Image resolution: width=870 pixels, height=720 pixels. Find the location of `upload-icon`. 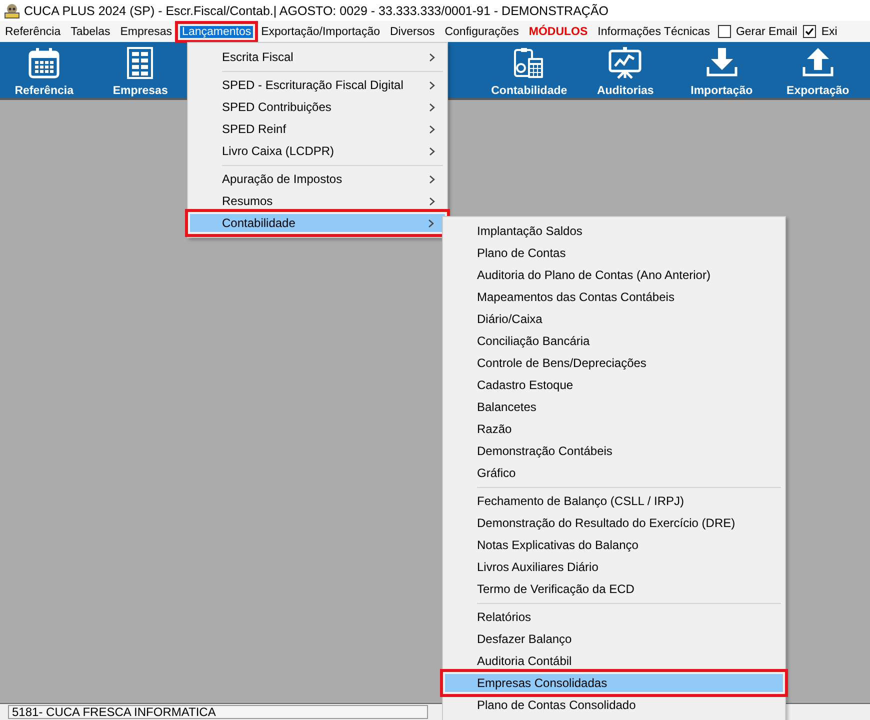

upload-icon is located at coordinates (818, 62).